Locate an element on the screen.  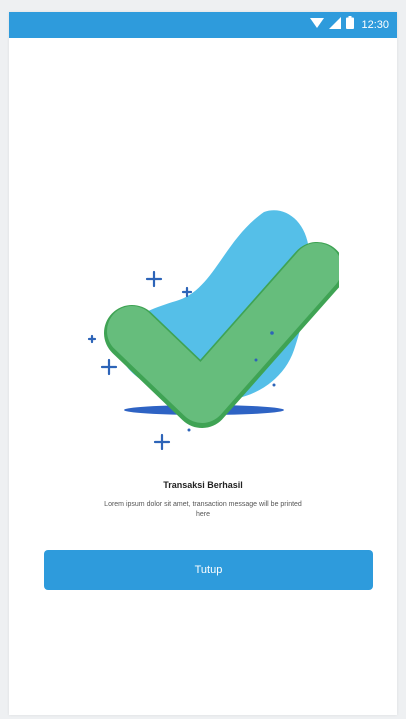
result-title: Transaksi Berhasil is located at coordinates (203, 485).